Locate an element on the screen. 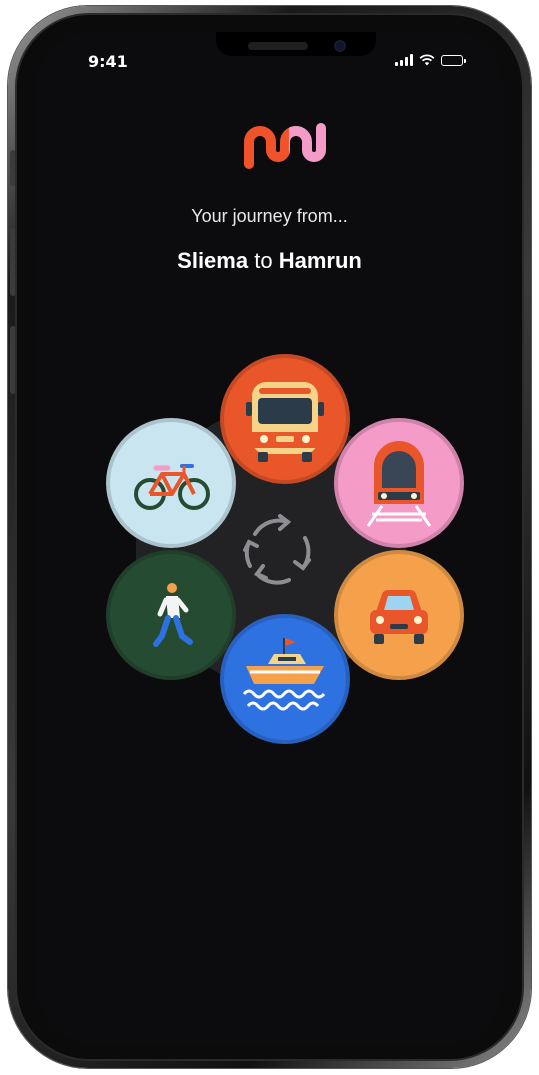 This screenshot has width=539, height=1075. bicycle-mode-button is located at coordinates (171, 483).